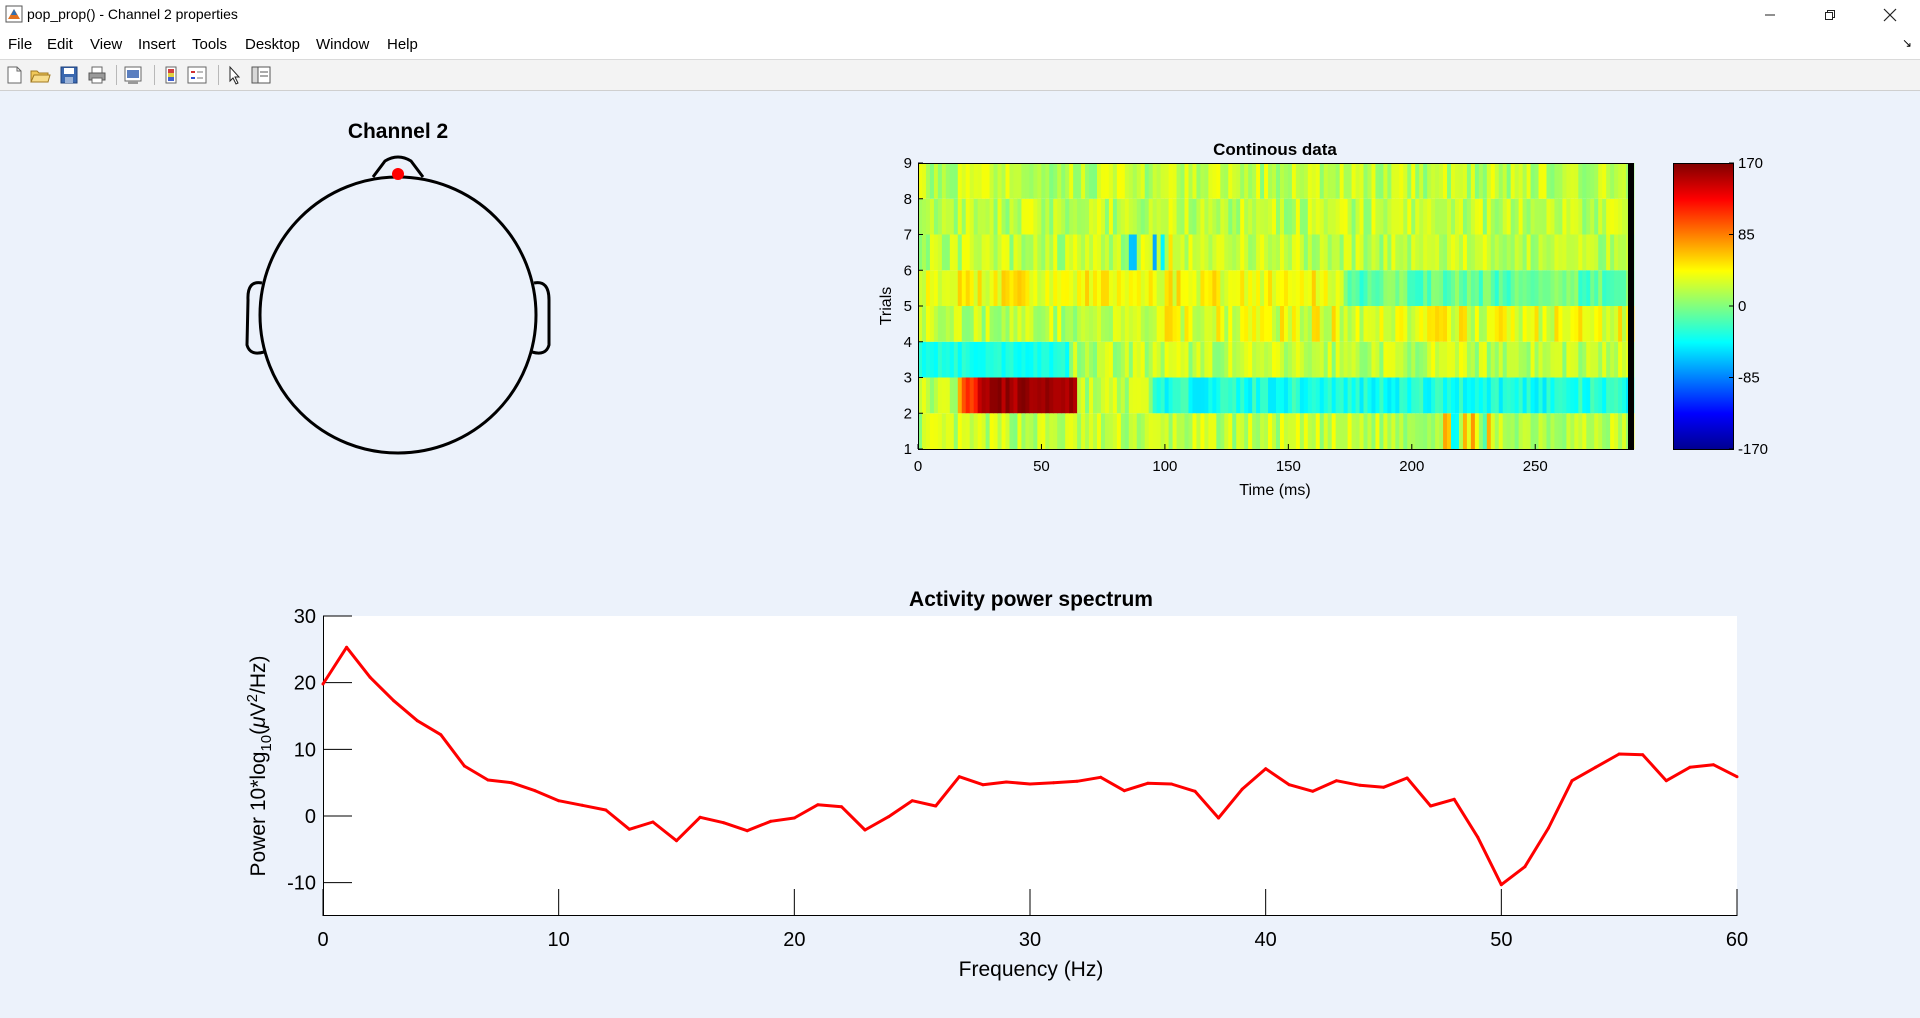 This screenshot has width=1920, height=1018. What do you see at coordinates (559, 940) in the screenshot?
I see `spectrum-x-tick-label: 10` at bounding box center [559, 940].